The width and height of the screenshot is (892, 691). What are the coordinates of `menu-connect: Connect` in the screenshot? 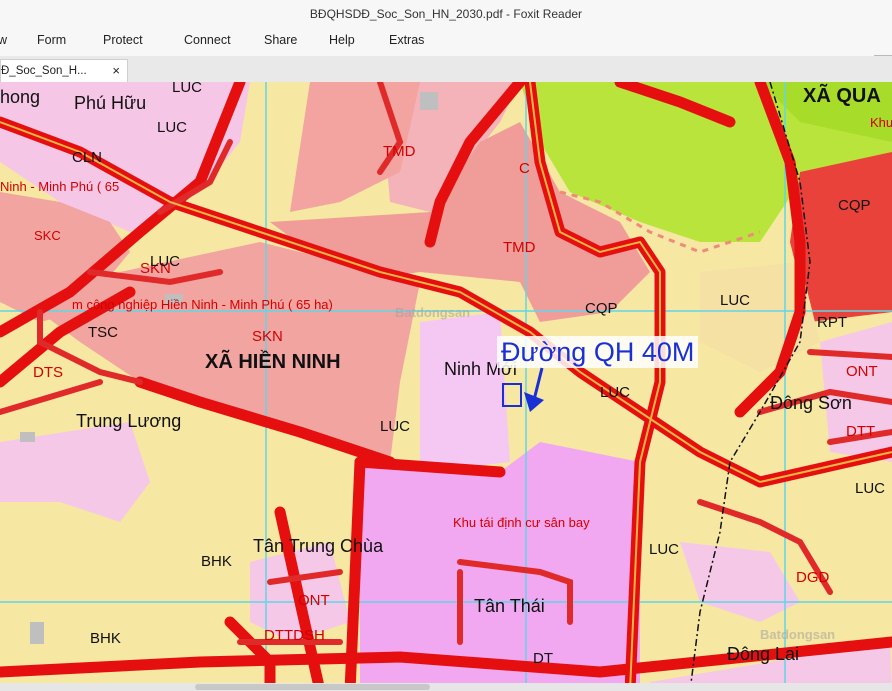 It's located at (207, 40).